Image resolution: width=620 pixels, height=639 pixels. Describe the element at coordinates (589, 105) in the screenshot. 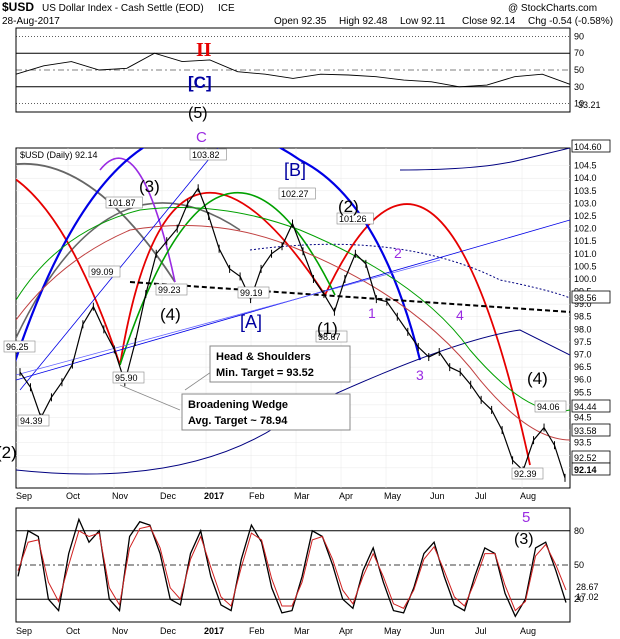

I see `rsi-value-label: 33.21` at that location.